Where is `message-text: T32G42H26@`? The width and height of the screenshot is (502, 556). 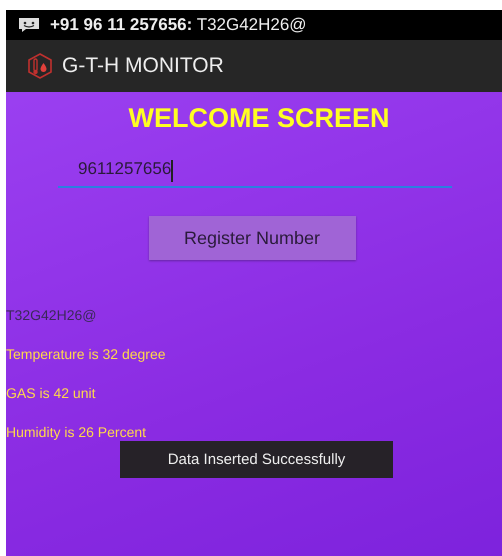
message-text: T32G42H26@ is located at coordinates (52, 315).